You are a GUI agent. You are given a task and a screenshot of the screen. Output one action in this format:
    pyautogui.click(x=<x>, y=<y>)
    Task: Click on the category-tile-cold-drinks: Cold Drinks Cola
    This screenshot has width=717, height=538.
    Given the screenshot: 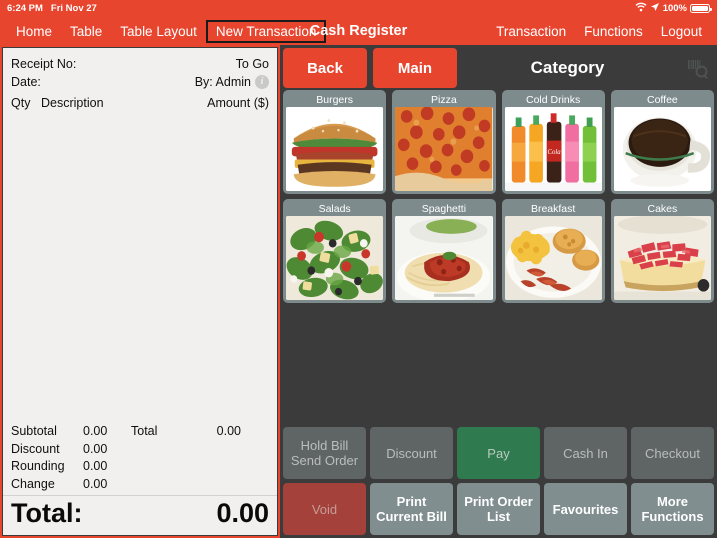 What is the action you would take?
    pyautogui.click(x=553, y=142)
    